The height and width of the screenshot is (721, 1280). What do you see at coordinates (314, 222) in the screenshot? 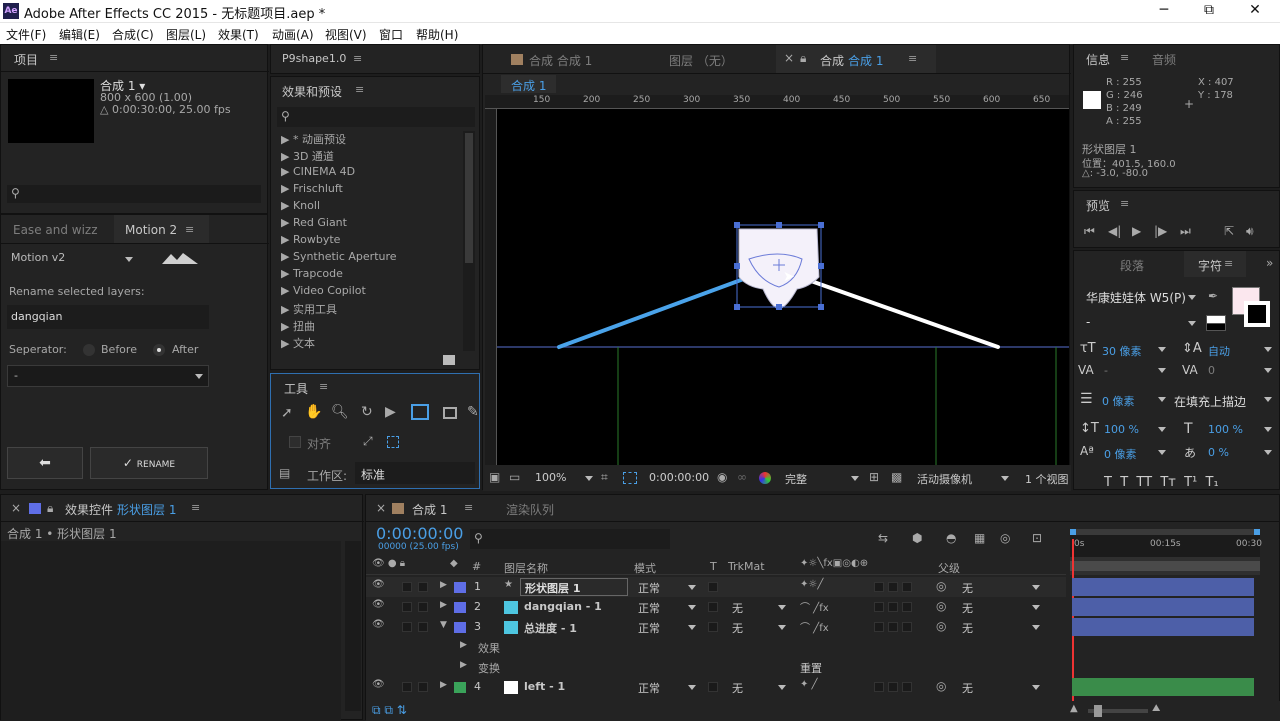
I see `effects-item: ▶ Red Giant` at bounding box center [314, 222].